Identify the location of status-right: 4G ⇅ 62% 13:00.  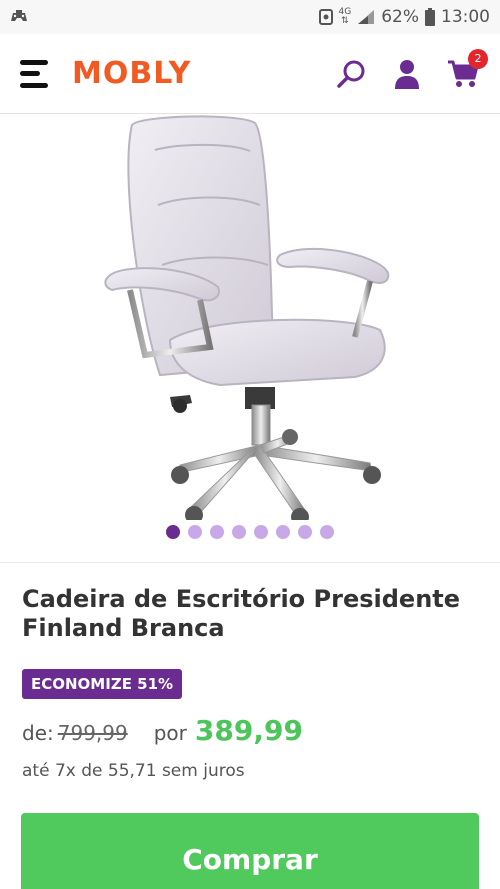
(404, 17).